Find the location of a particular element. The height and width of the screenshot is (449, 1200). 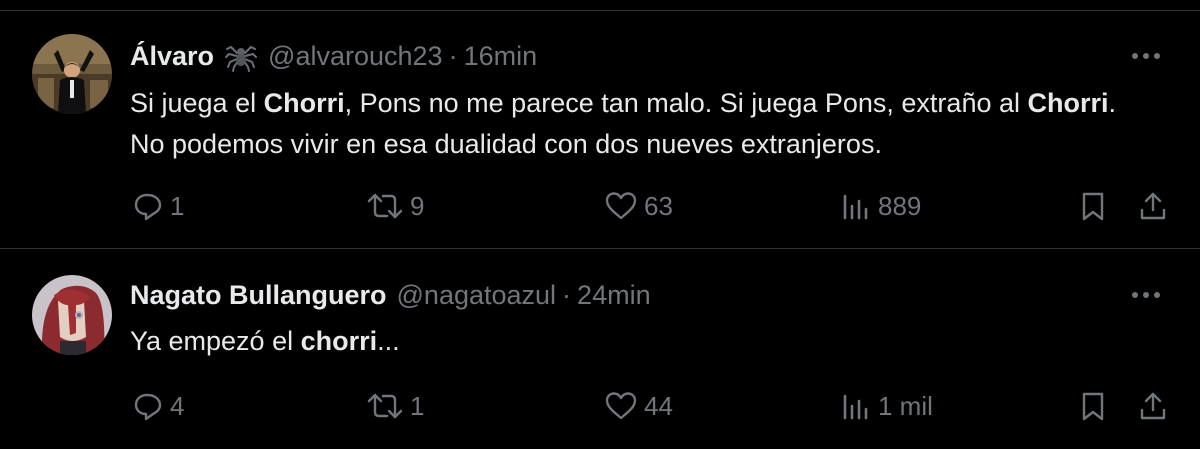

display-name: Nagato Bullanguero is located at coordinates (258, 295).